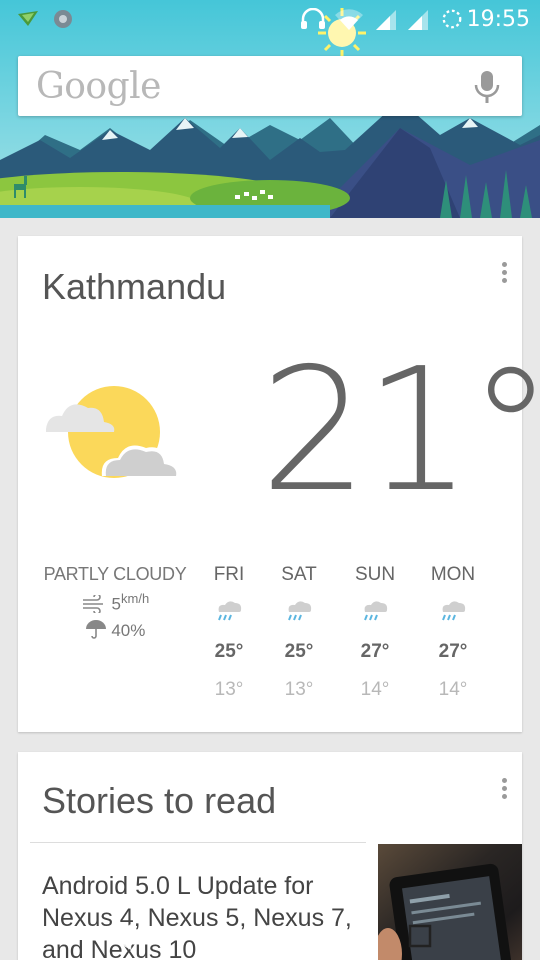  What do you see at coordinates (159, 800) in the screenshot?
I see `stories-title: Stories to read` at bounding box center [159, 800].